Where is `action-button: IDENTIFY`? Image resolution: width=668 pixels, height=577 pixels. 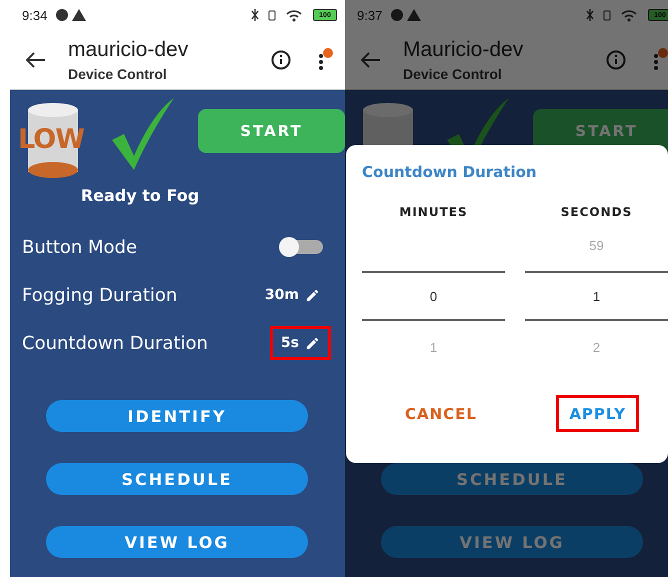
action-button: IDENTIFY is located at coordinates (177, 416).